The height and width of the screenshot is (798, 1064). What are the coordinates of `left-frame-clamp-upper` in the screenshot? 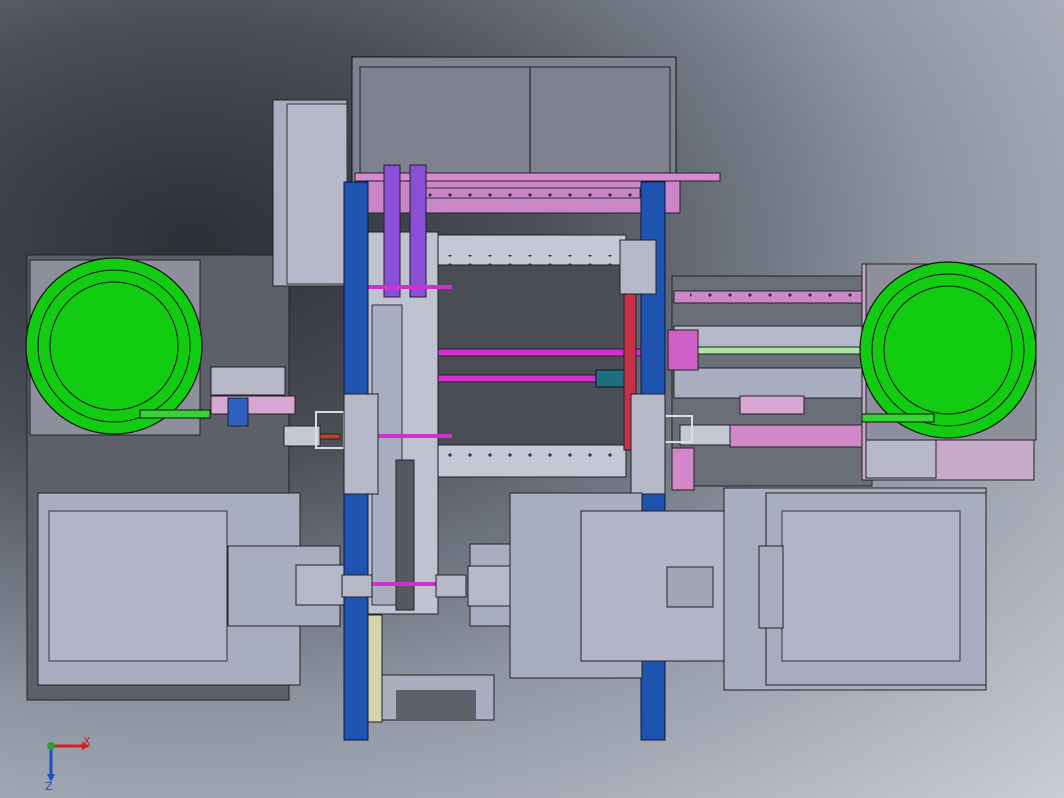 It's located at (361, 444).